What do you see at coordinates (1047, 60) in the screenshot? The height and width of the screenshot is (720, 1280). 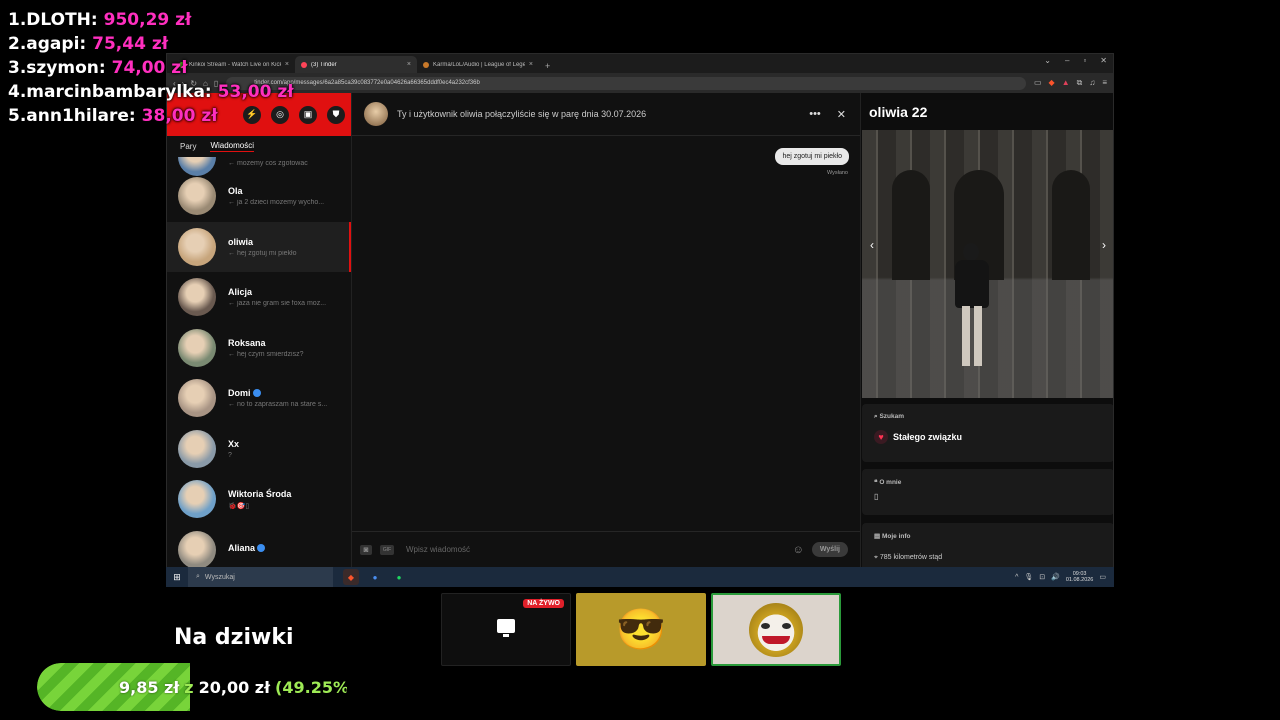 I see `chevron-down-icon: ⌄` at bounding box center [1047, 60].